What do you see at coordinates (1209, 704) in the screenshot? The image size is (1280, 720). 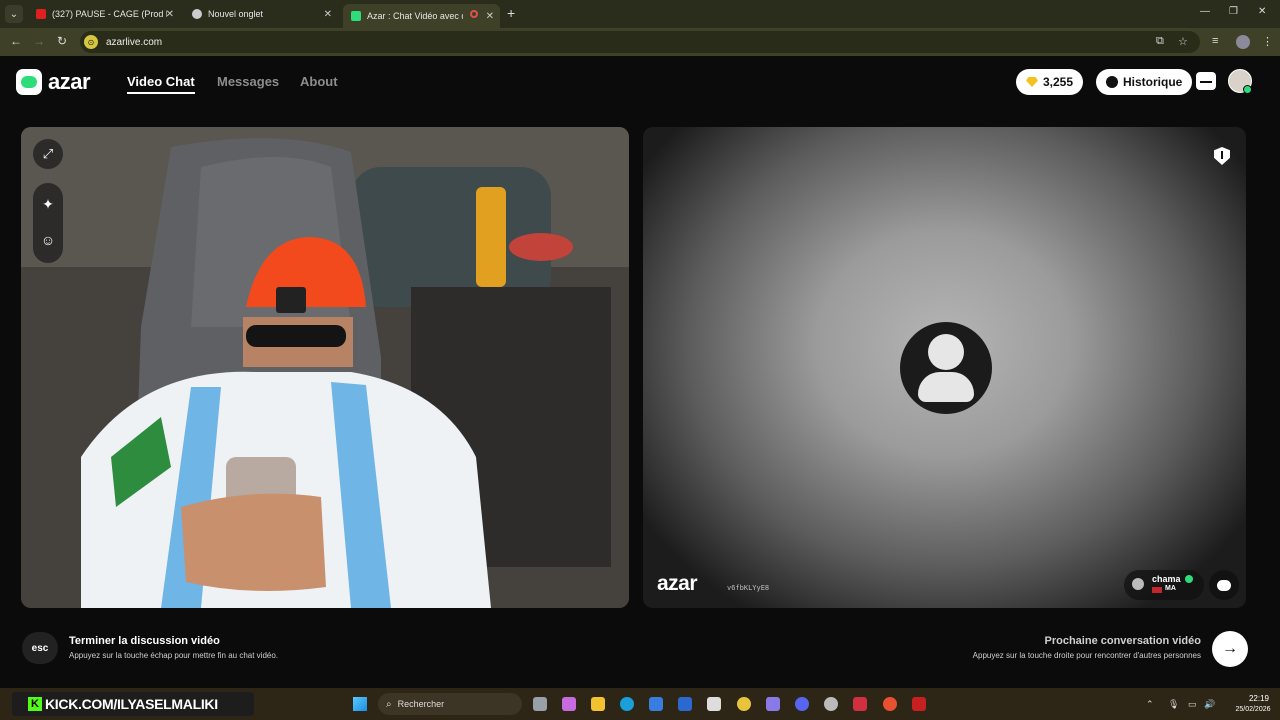 I see `volume-icon: 🔊` at bounding box center [1209, 704].